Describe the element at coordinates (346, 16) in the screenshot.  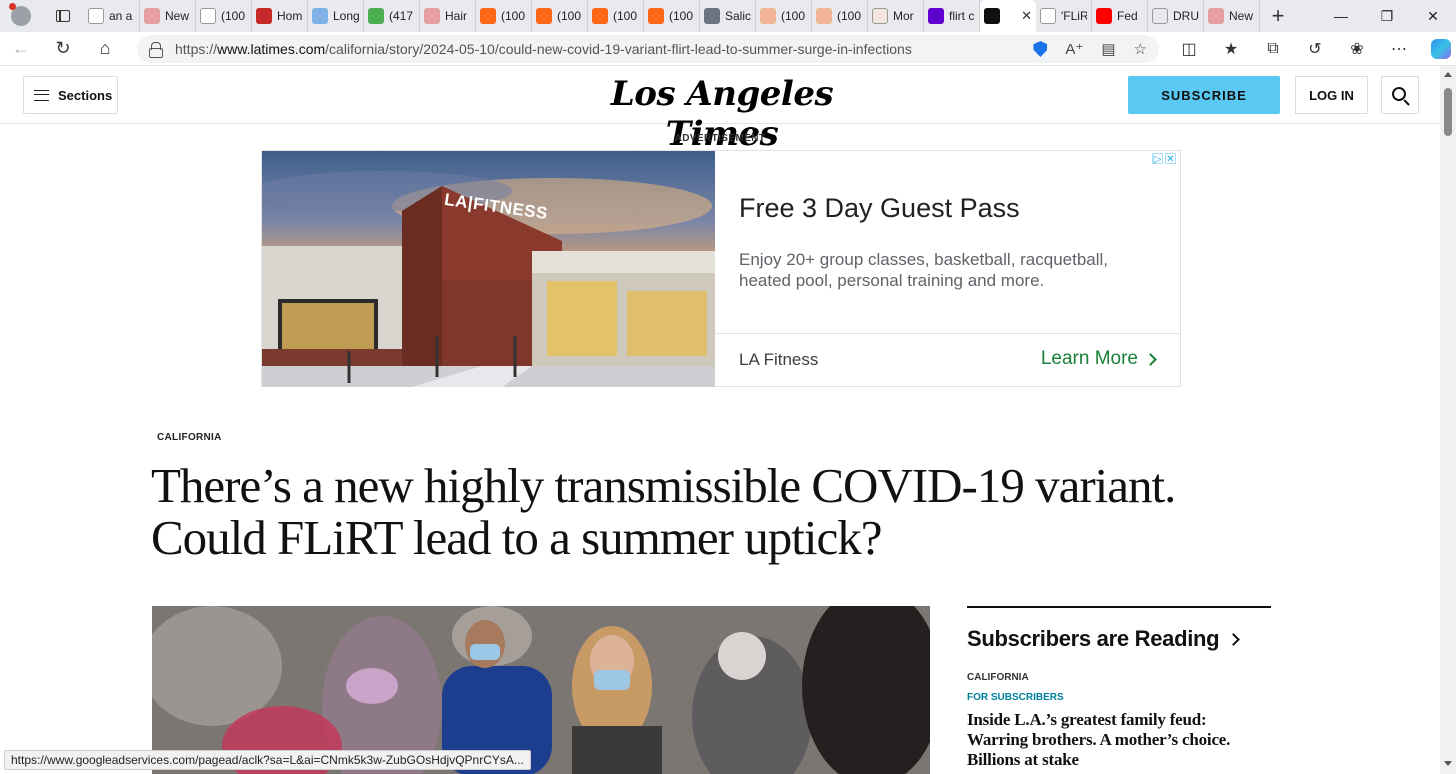
I see `tab-label: Long` at that location.